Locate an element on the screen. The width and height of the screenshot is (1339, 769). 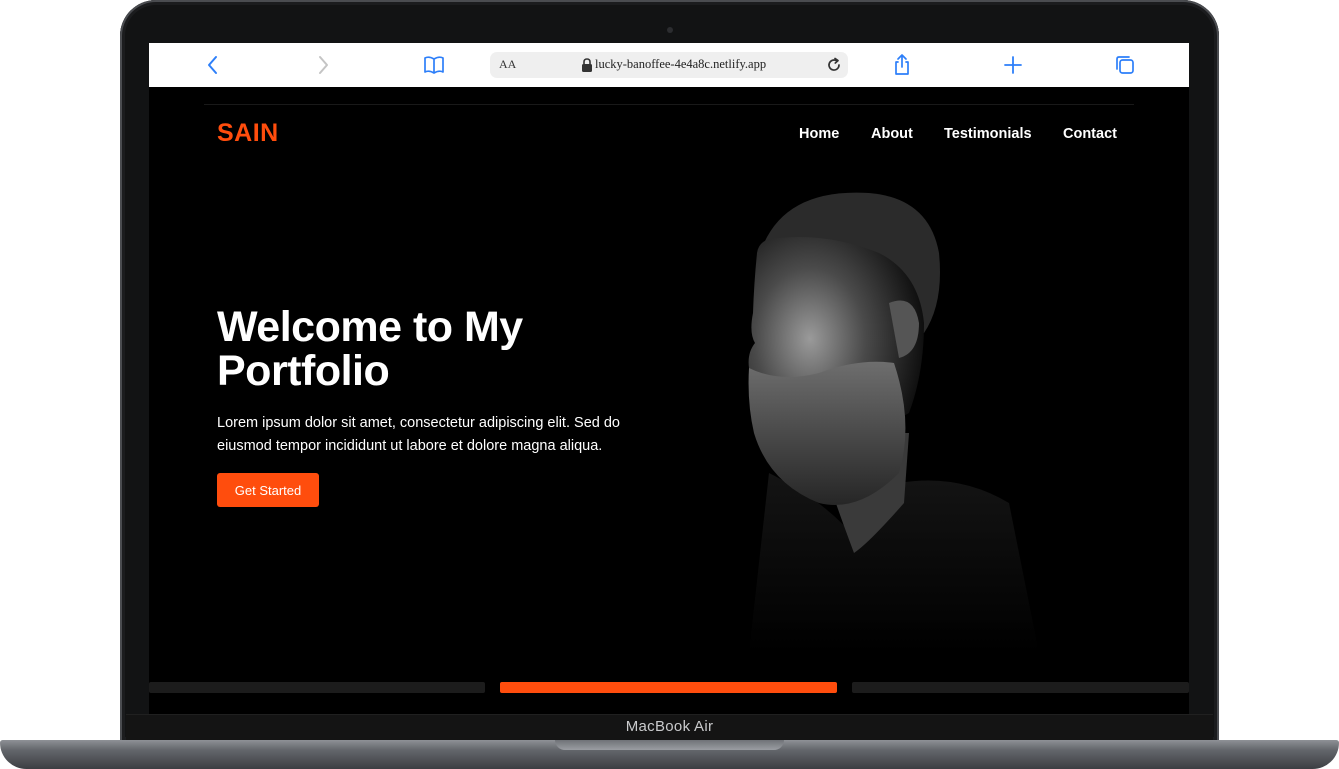
plus-icon is located at coordinates (1013, 65).